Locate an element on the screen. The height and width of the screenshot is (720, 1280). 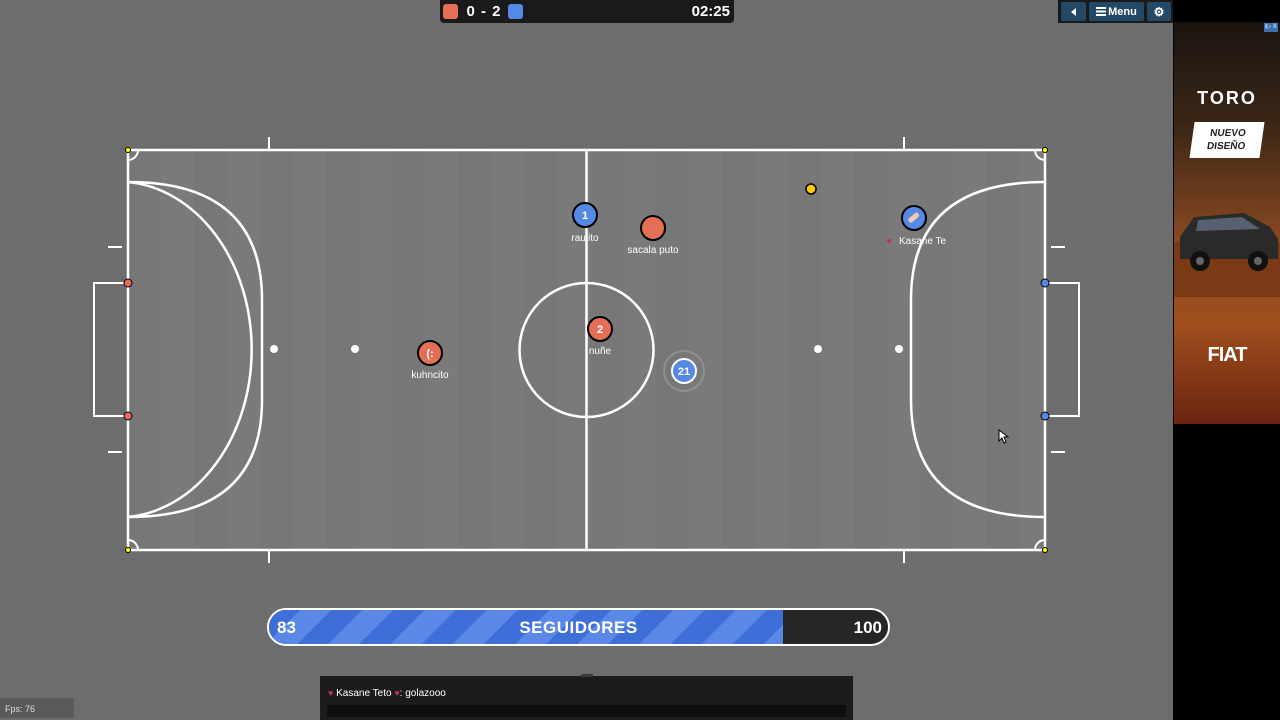
menu-label: Menu is located at coordinates (1122, 11).